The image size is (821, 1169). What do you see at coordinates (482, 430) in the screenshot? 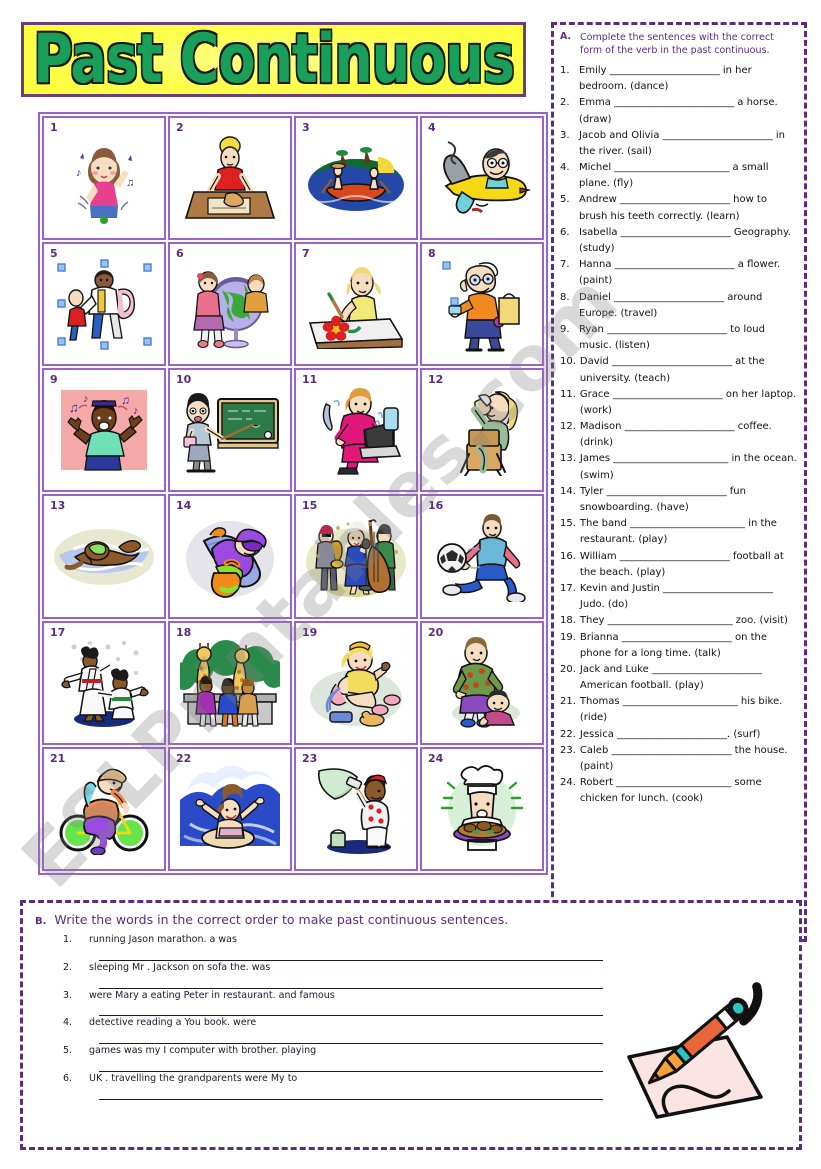
I see `drinking-coffee-icon` at bounding box center [482, 430].